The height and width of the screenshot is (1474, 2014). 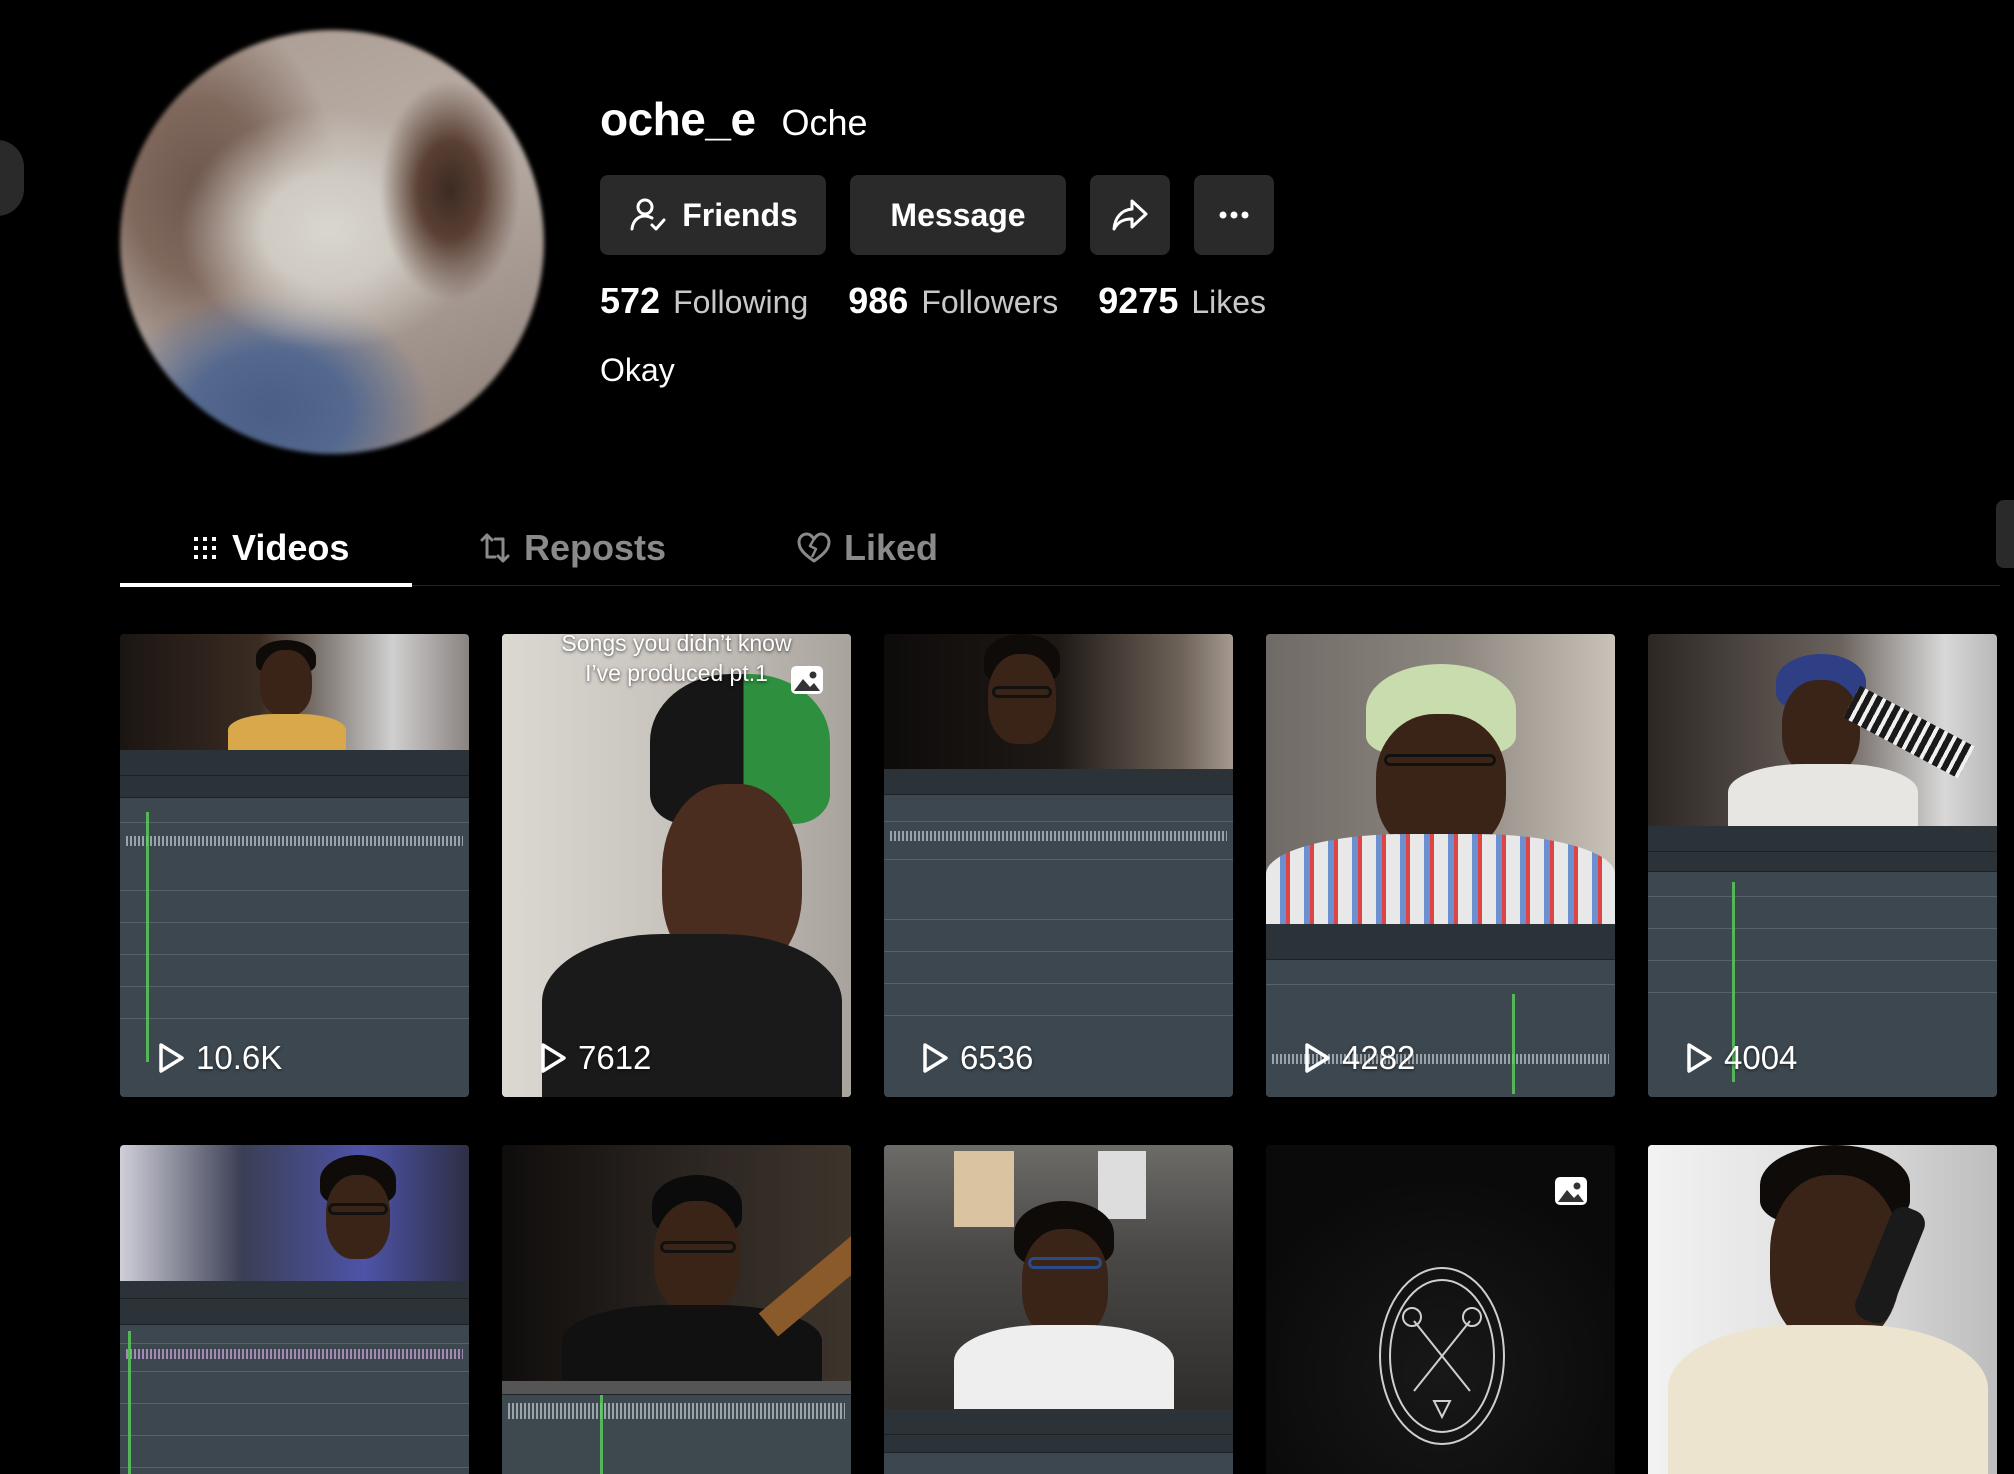 I want to click on message-button: Message, so click(x=958, y=215).